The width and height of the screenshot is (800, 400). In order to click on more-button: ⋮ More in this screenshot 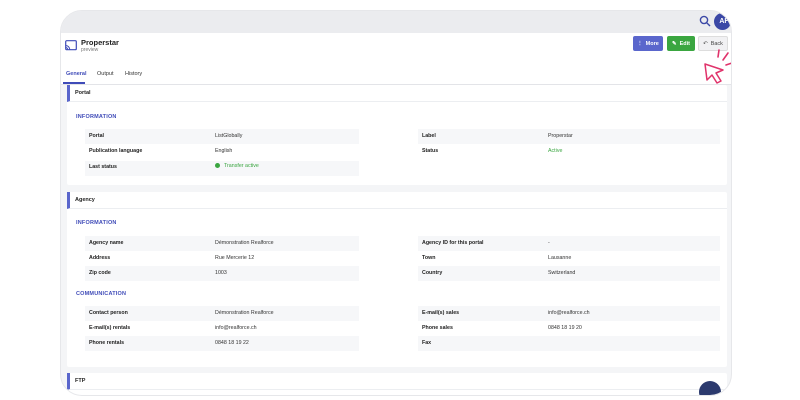, I will do `click(648, 43)`.